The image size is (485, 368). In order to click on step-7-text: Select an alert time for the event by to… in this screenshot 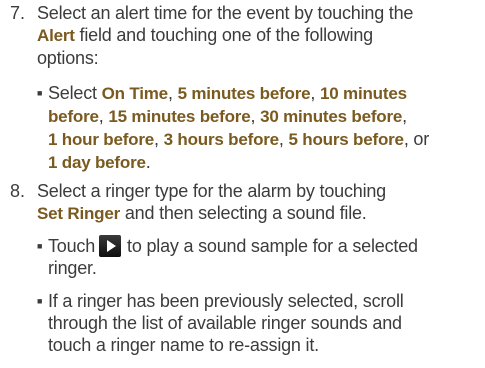, I will do `click(225, 35)`.